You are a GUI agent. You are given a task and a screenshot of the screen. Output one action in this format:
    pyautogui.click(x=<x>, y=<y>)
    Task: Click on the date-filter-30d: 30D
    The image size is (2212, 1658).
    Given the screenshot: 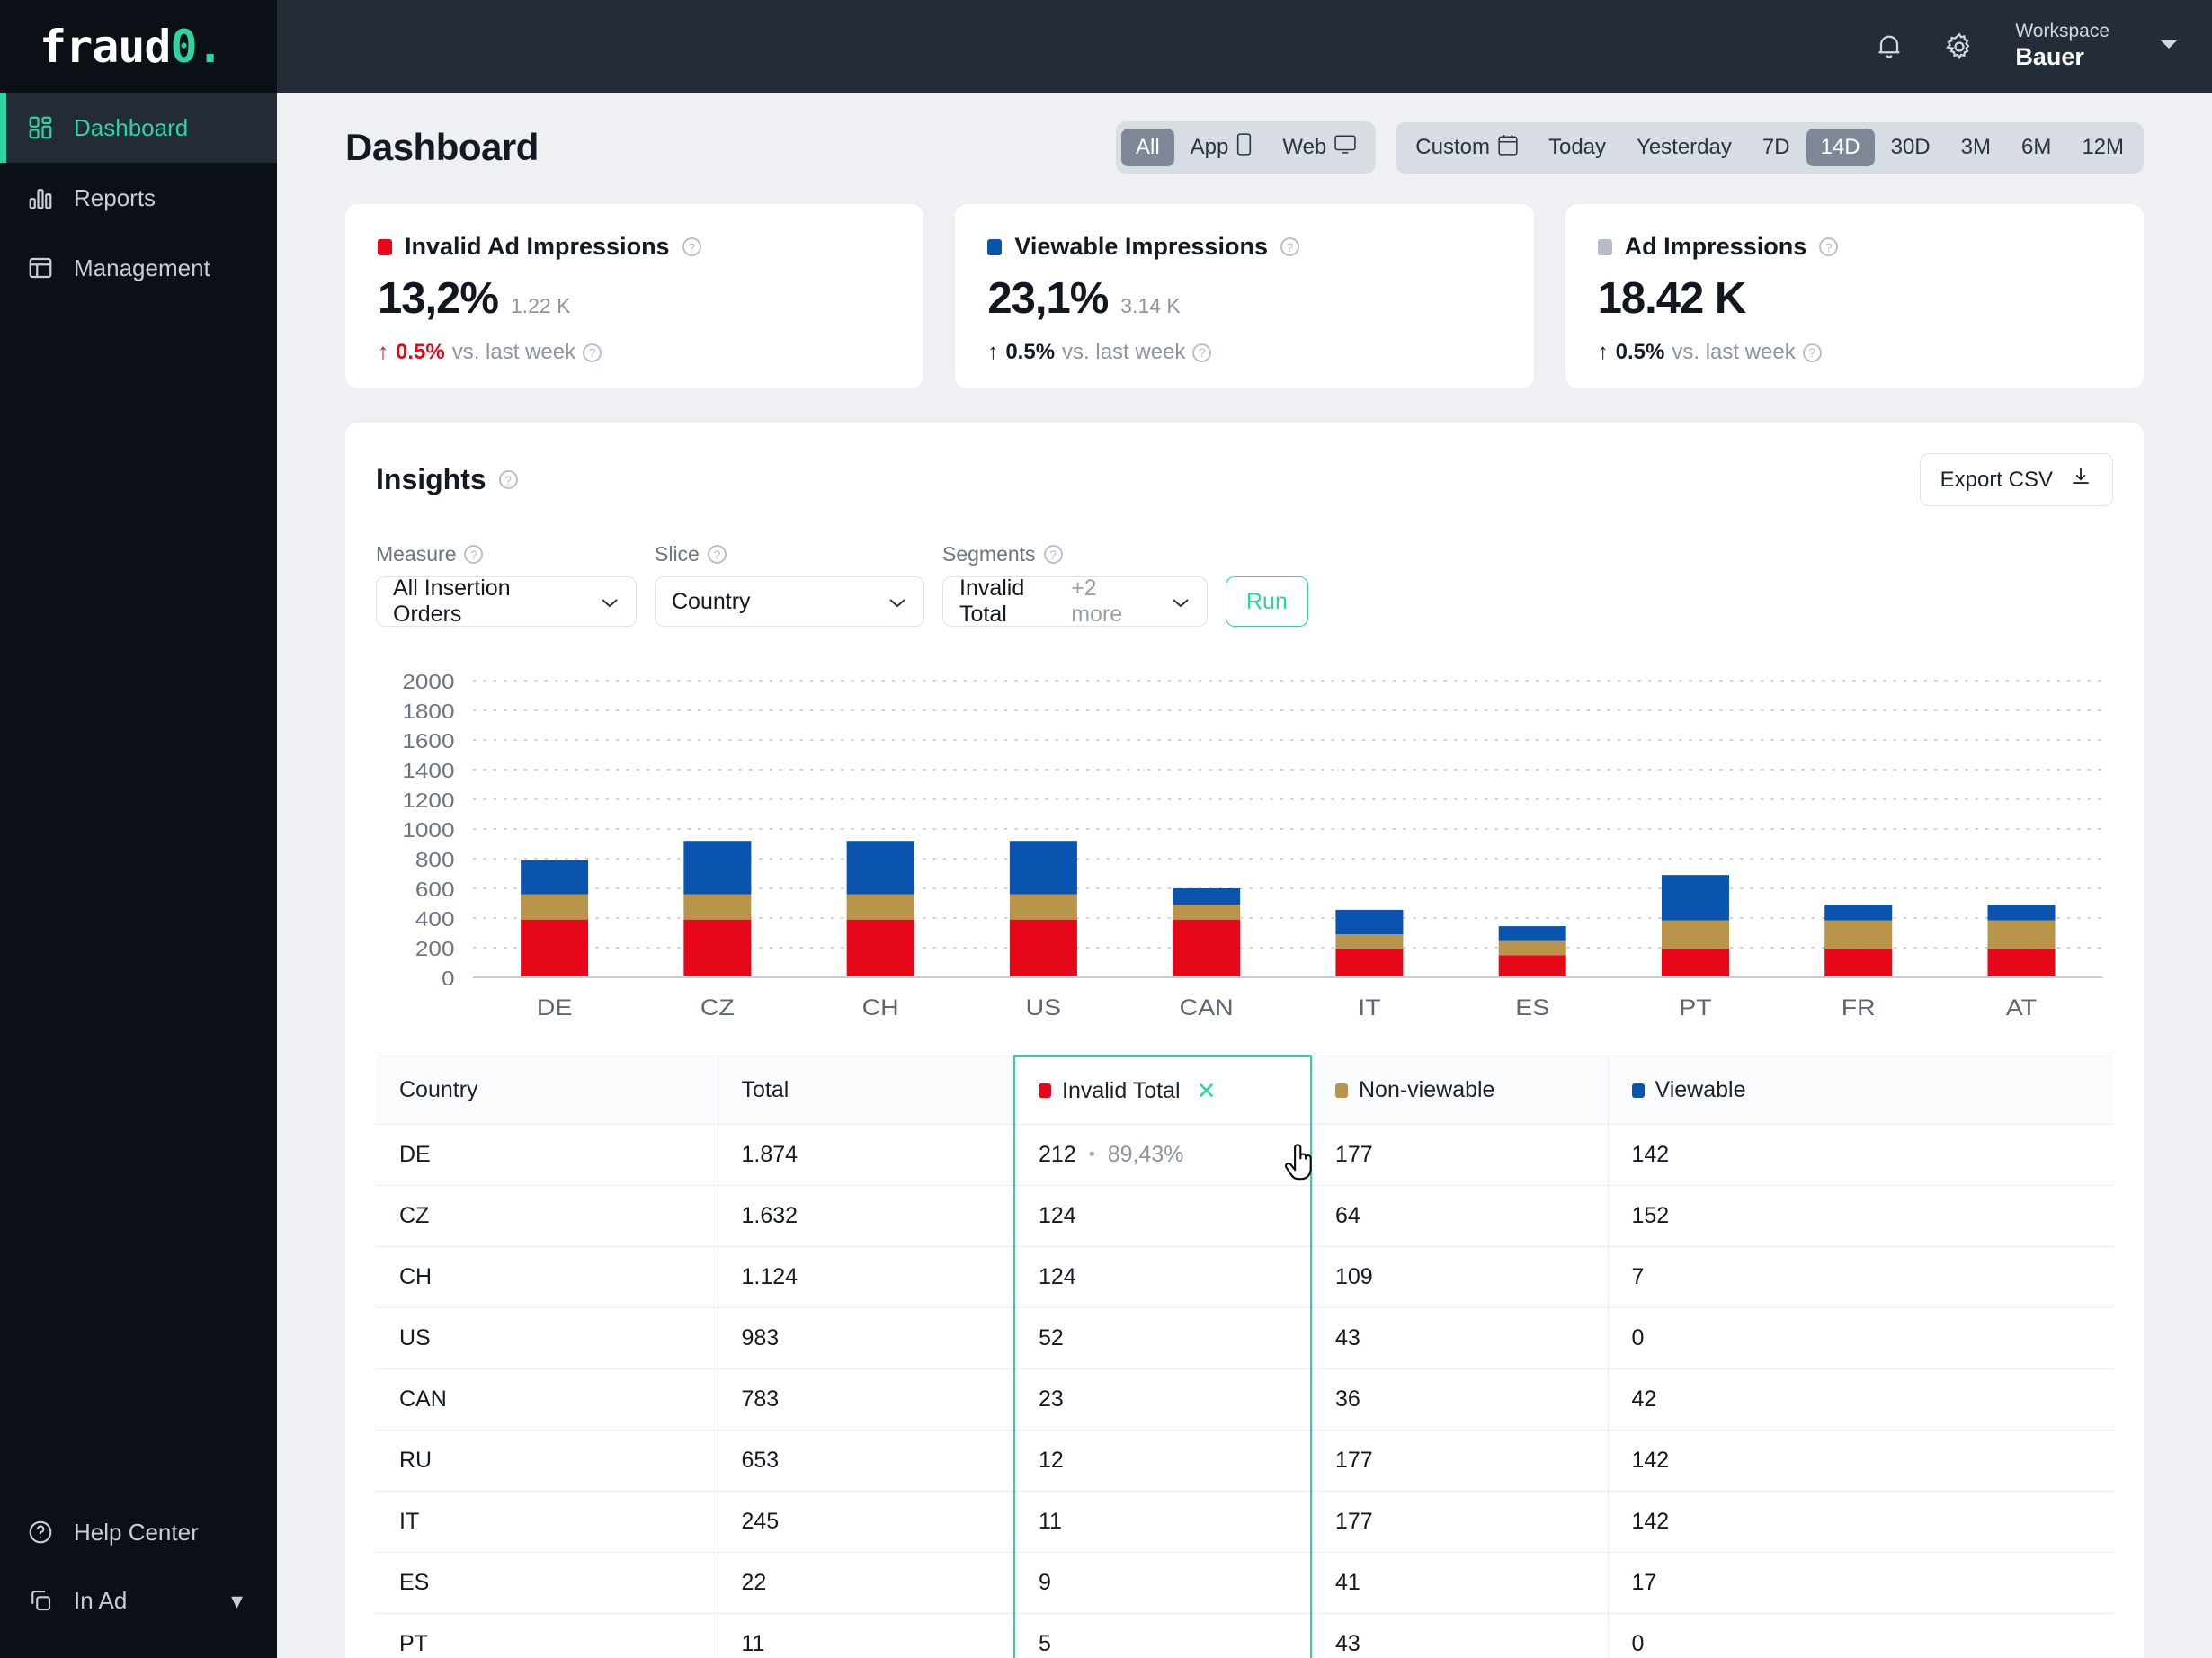 What is the action you would take?
    pyautogui.click(x=1911, y=147)
    